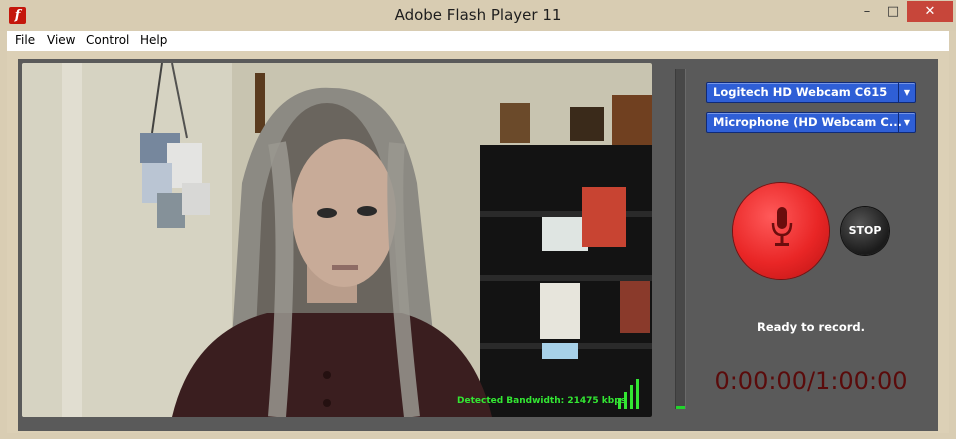  I want to click on menu-control: Control, so click(107, 40).